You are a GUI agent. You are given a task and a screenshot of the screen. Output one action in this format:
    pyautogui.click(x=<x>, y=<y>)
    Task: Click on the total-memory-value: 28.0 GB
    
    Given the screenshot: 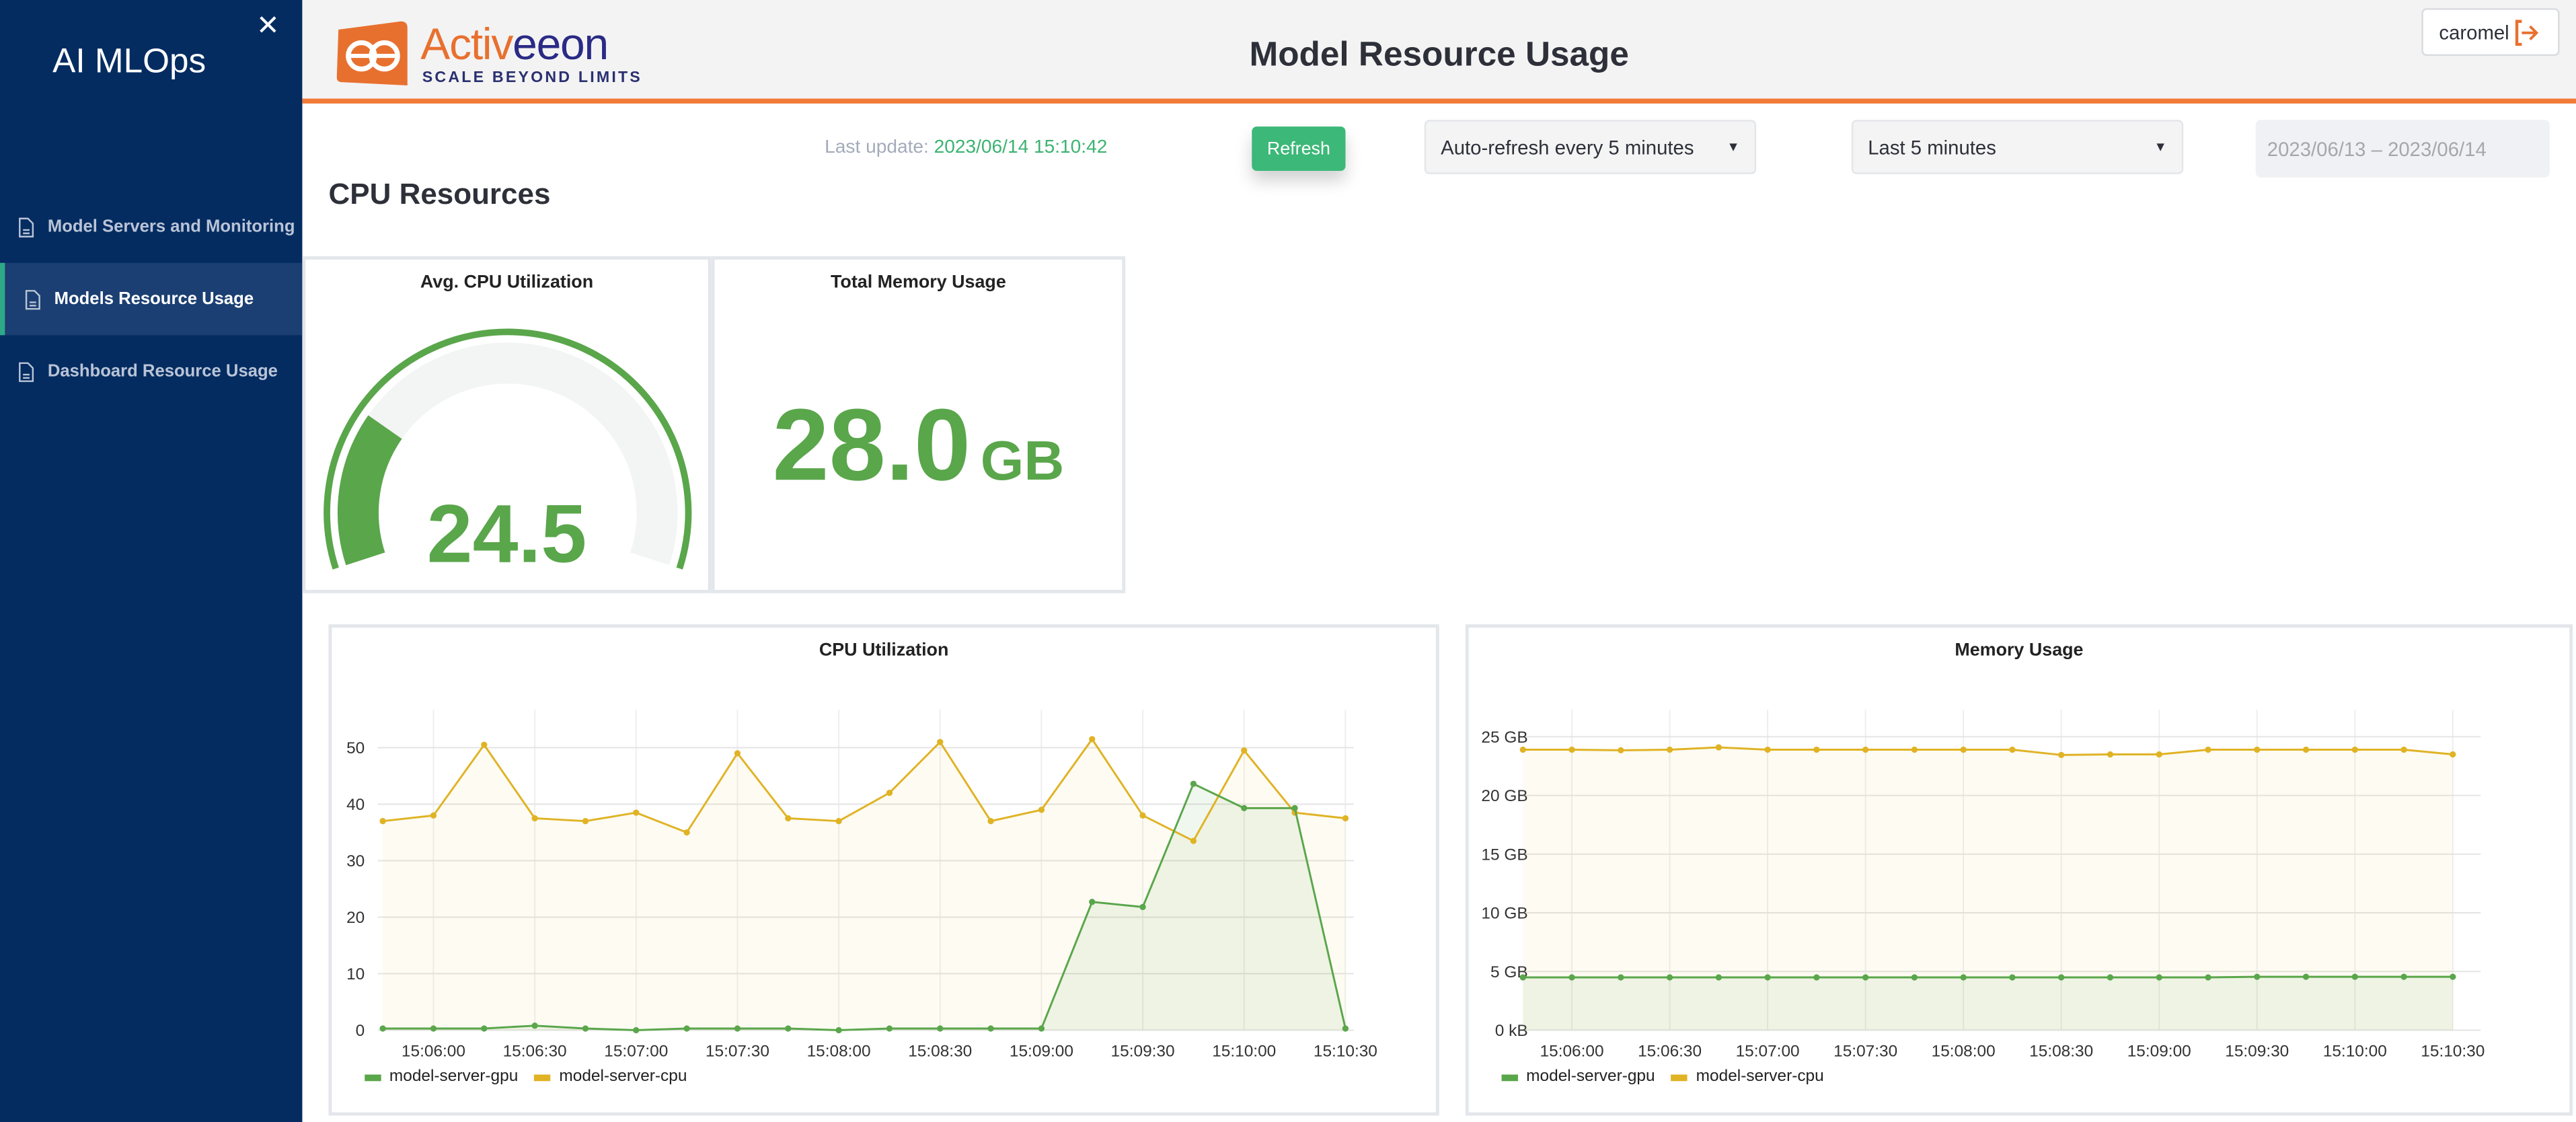 What is the action you would take?
    pyautogui.click(x=918, y=446)
    